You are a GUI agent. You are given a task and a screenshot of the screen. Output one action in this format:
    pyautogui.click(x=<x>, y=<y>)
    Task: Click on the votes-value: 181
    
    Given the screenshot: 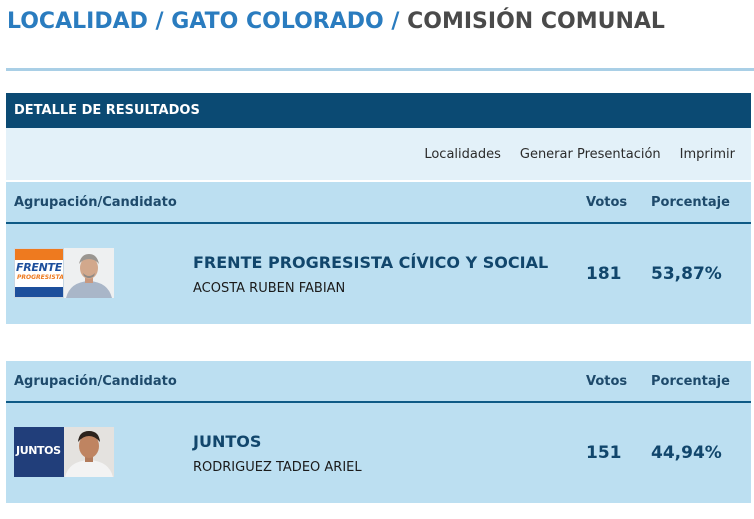 What is the action you would take?
    pyautogui.click(x=604, y=274)
    